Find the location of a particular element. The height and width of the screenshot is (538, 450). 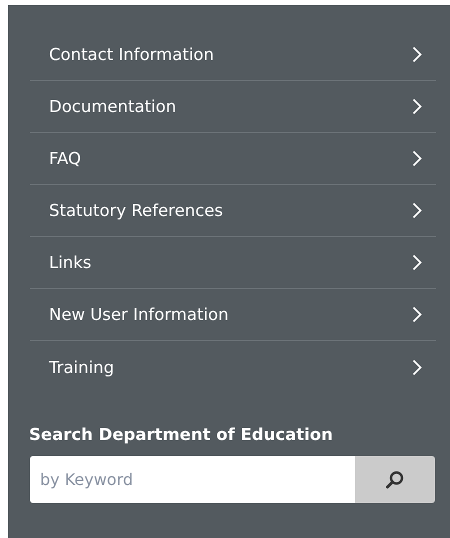

menu-link: Training is located at coordinates (233, 367).